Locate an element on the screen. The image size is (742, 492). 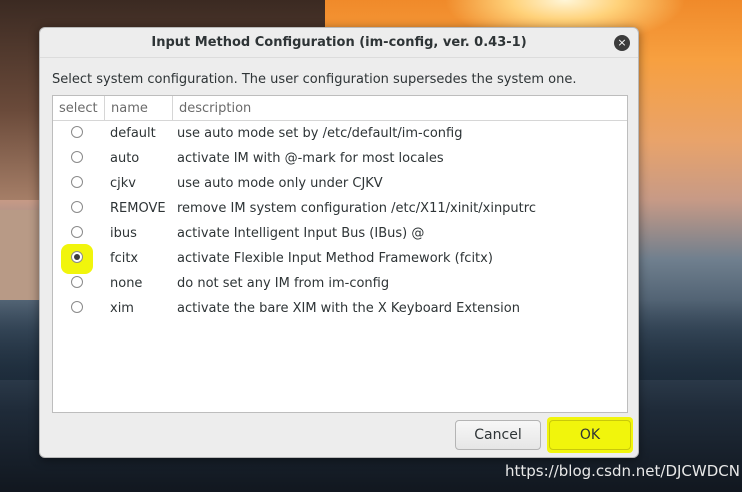
name-cell: default is located at coordinates (133, 133).